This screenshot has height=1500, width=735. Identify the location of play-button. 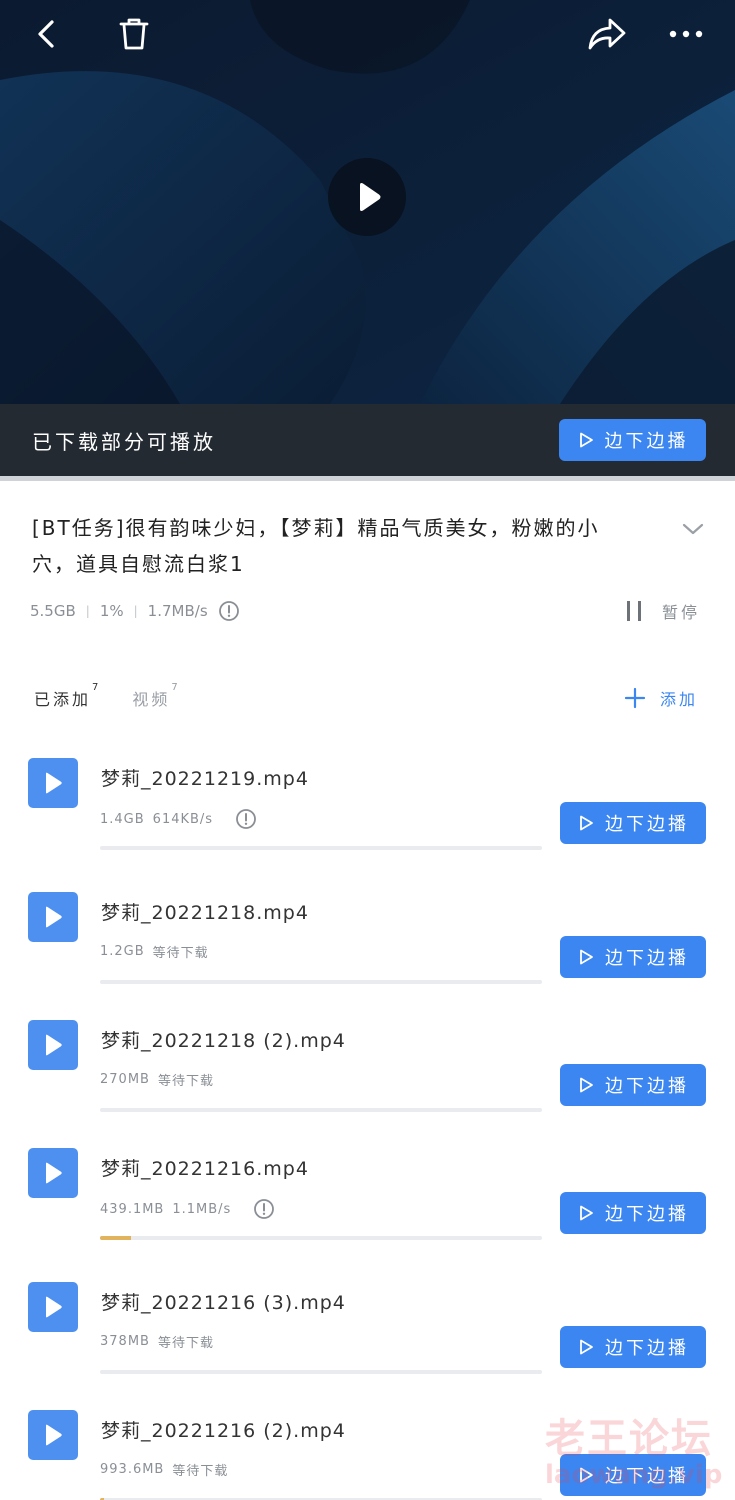
(367, 197).